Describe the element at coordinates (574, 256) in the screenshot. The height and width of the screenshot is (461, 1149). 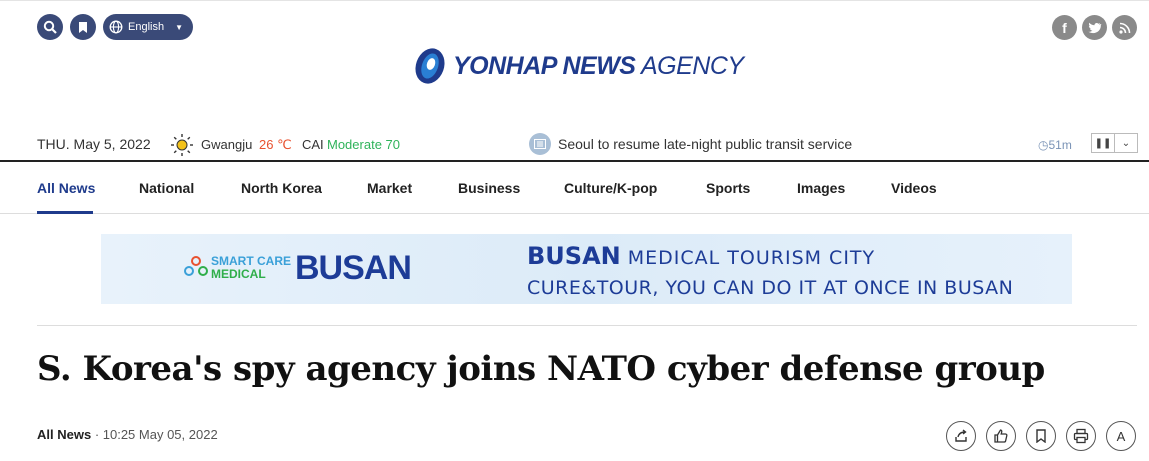
I see `banner-line-1-bold: BUSAN` at that location.